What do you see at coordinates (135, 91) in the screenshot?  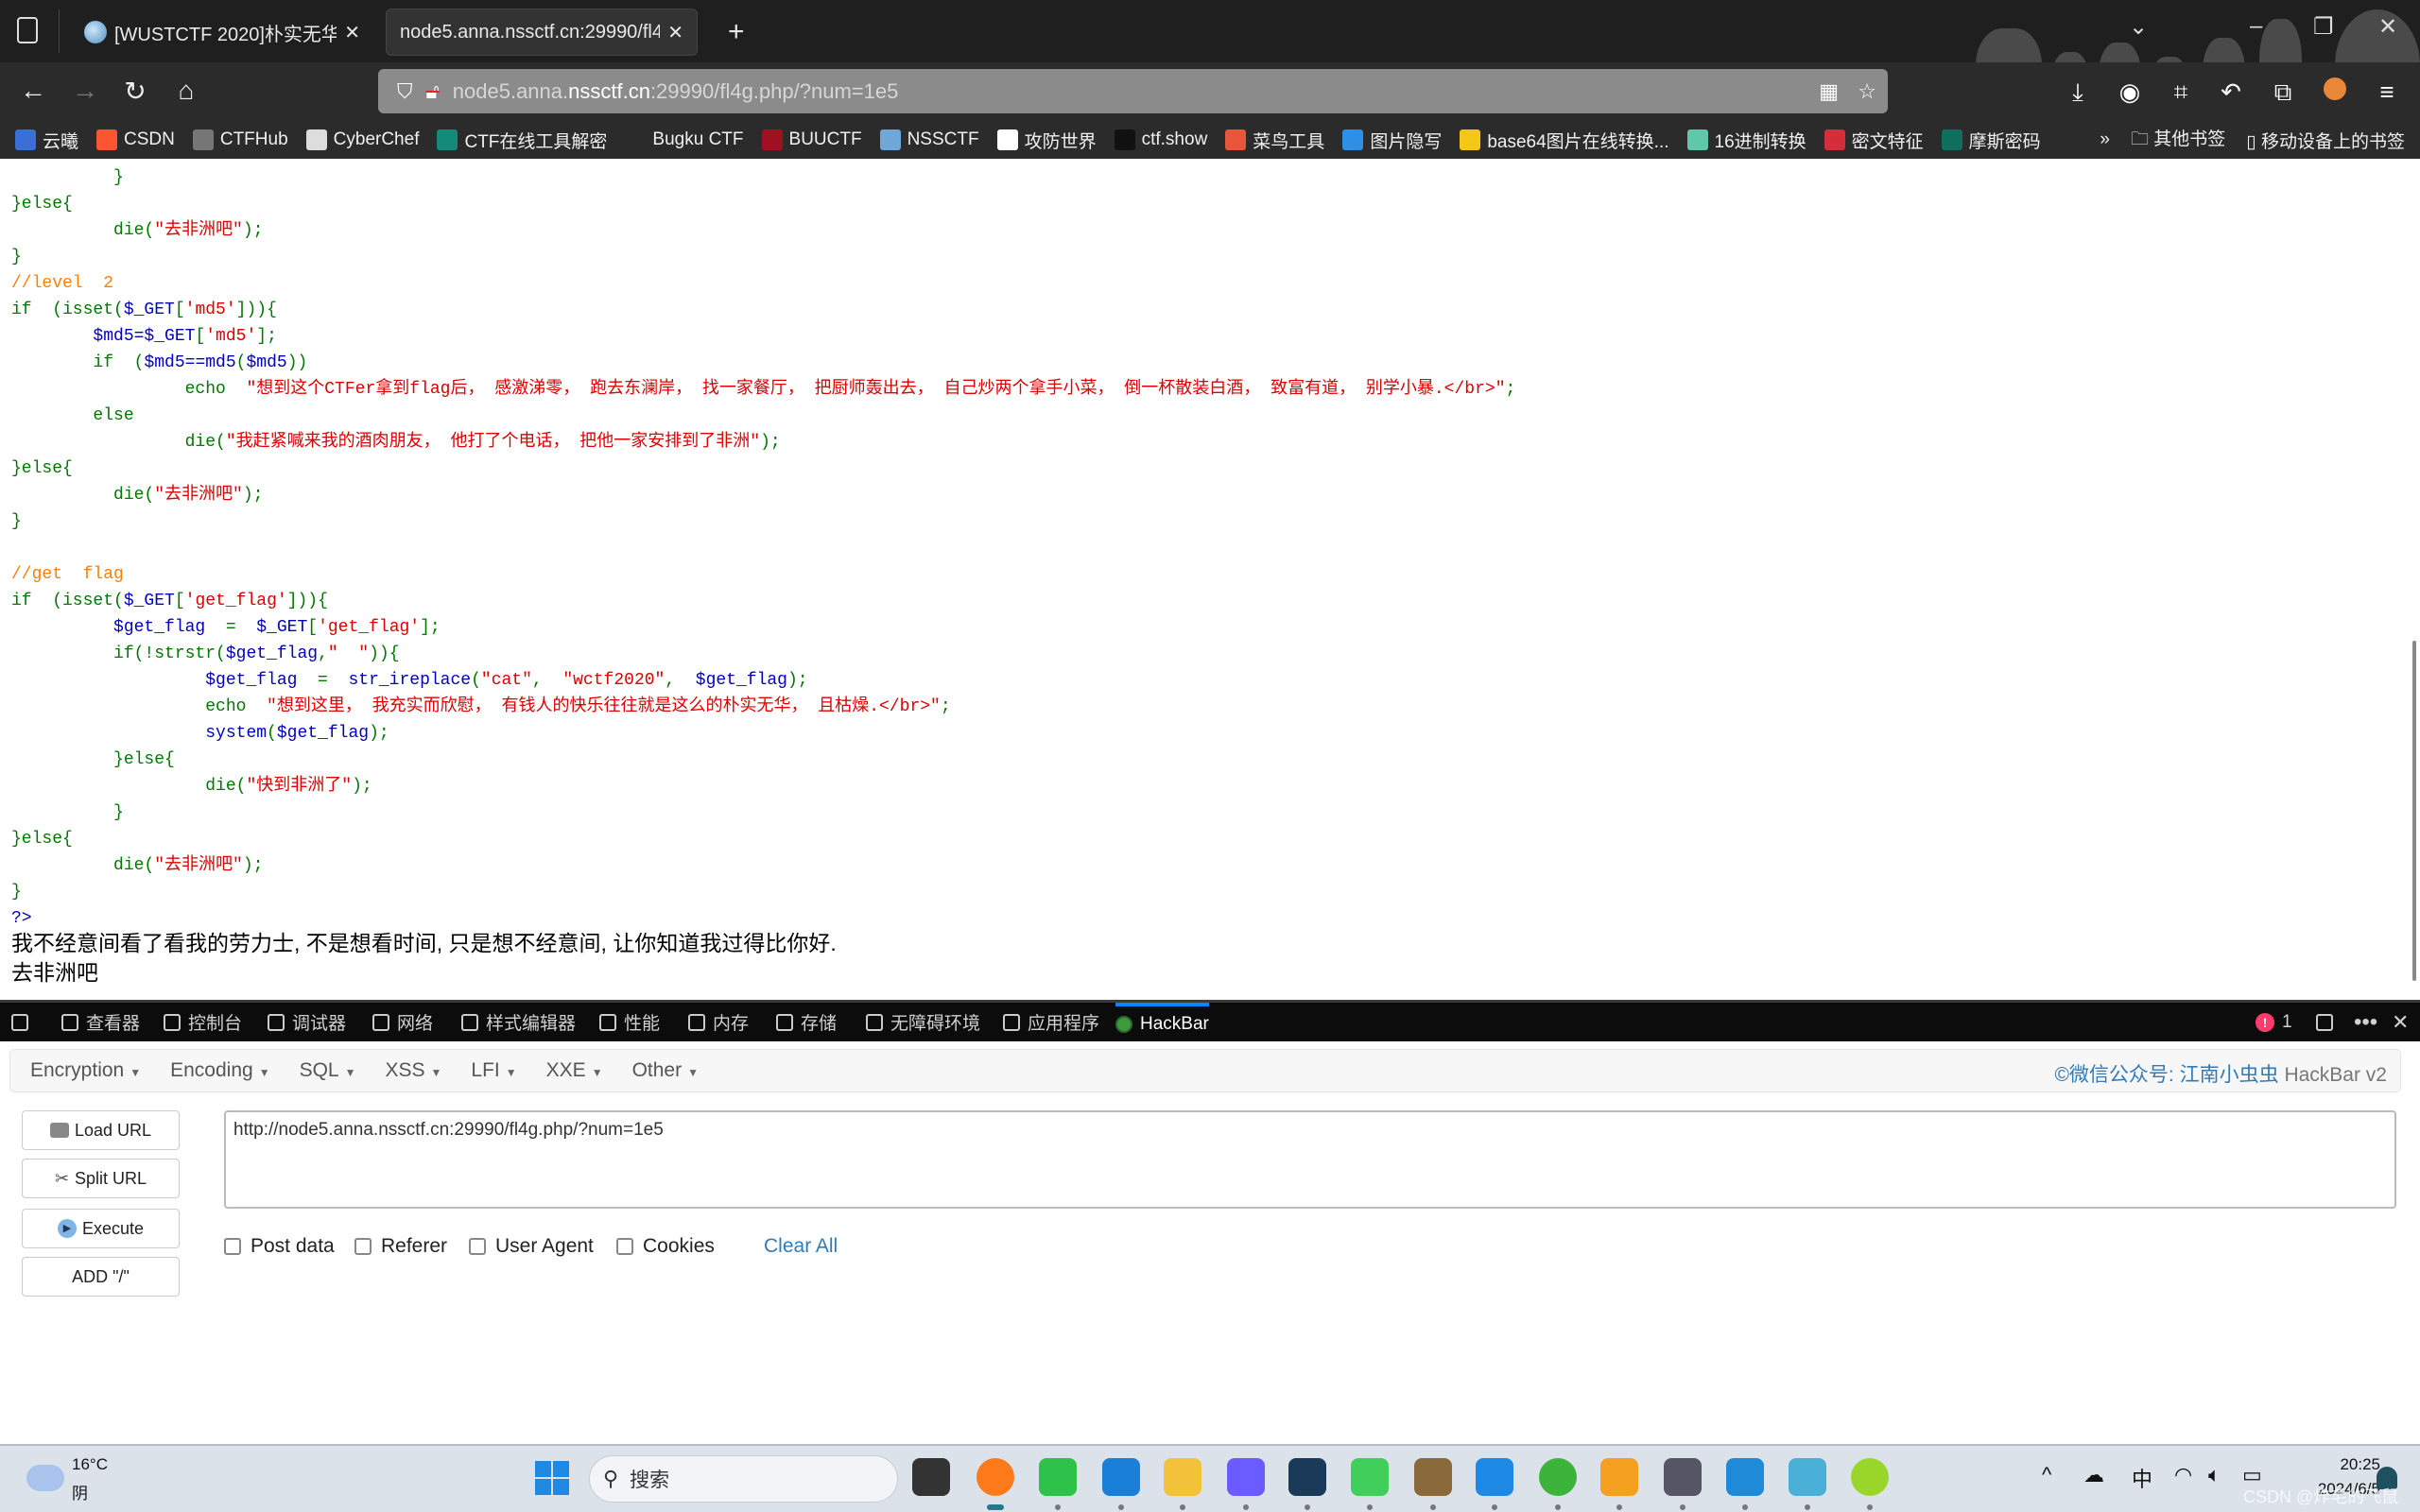 I see `reload-button: ↻` at bounding box center [135, 91].